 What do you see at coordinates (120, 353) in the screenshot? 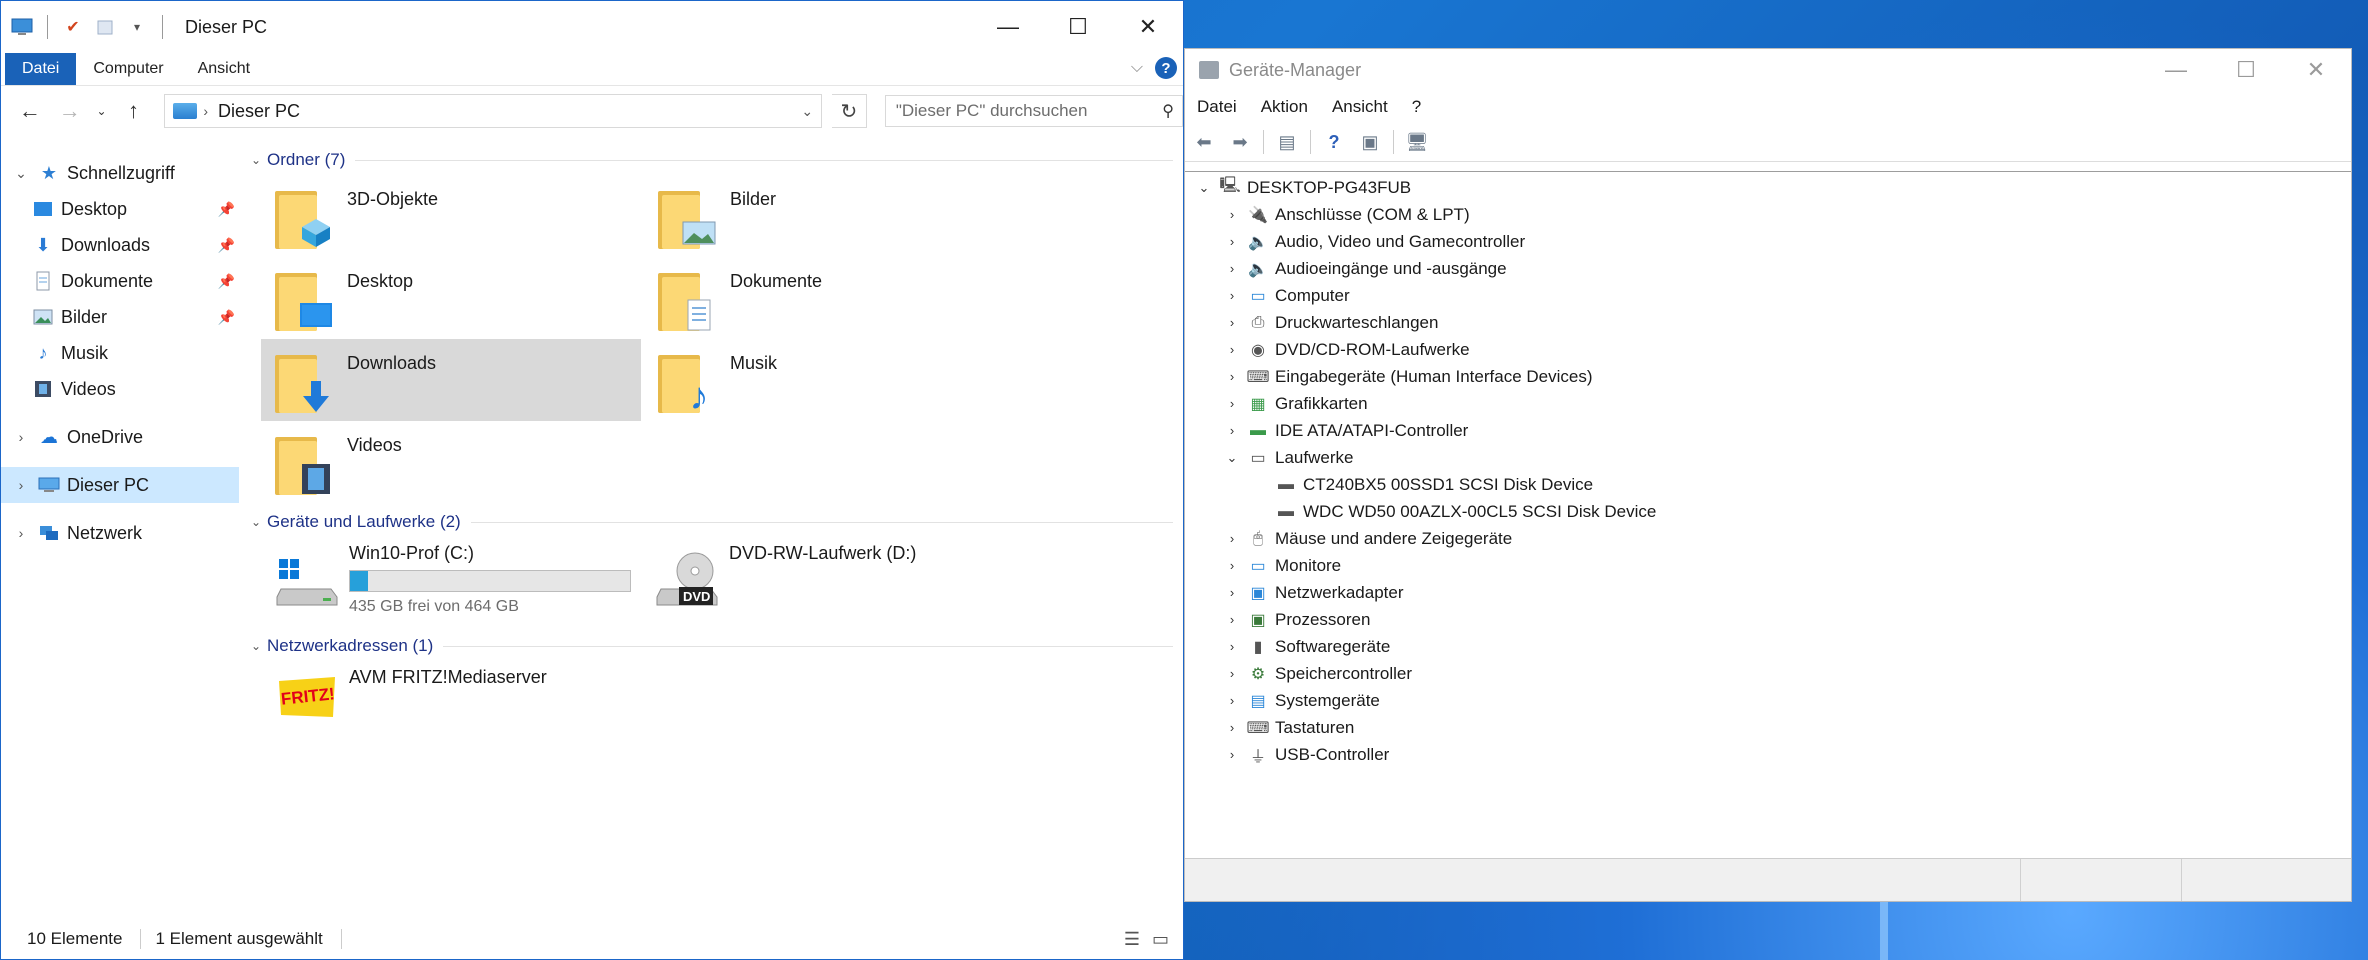
I see `nav-item-music: ♪ Musik` at bounding box center [120, 353].